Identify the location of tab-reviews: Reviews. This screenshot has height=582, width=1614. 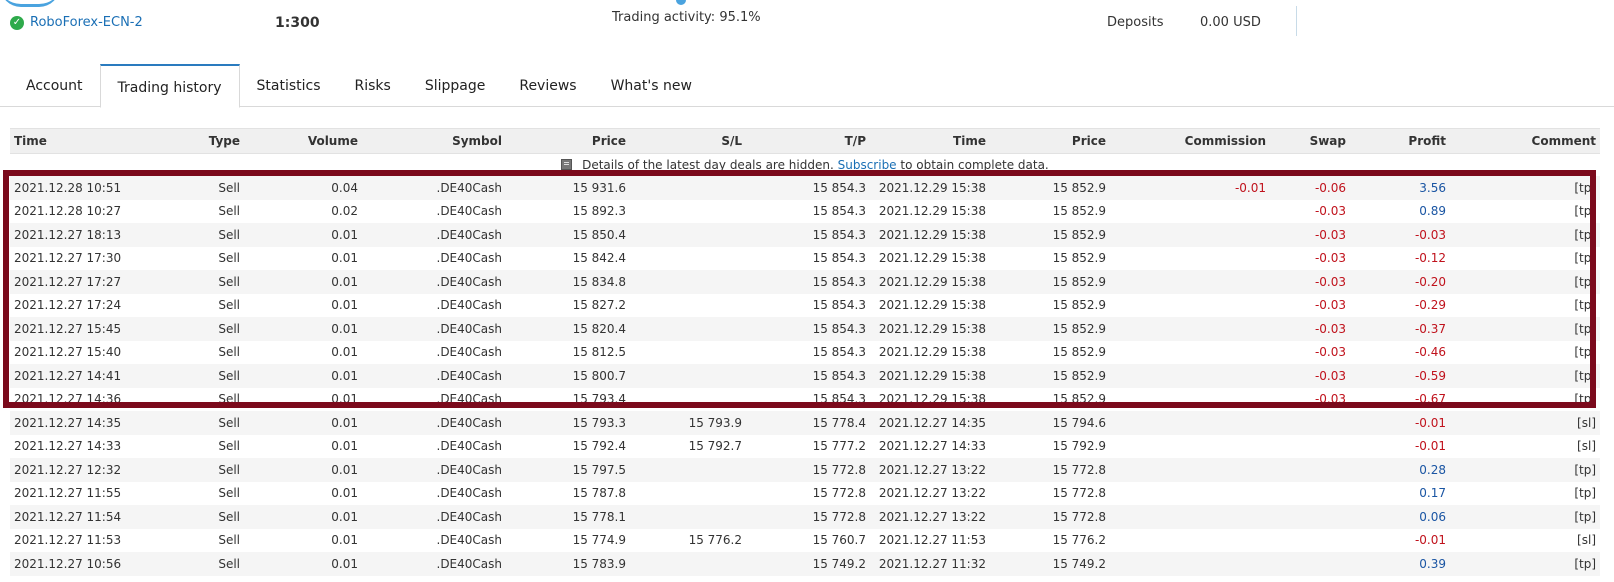
(547, 85).